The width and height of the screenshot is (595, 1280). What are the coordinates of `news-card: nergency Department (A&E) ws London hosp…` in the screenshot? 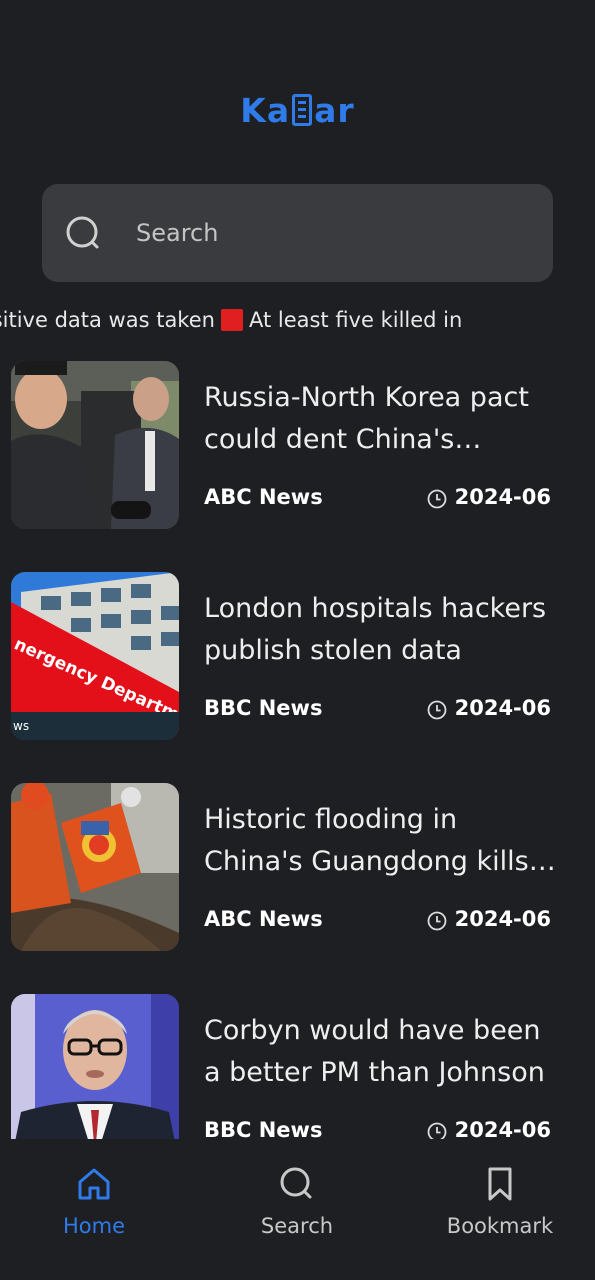 It's located at (297, 657).